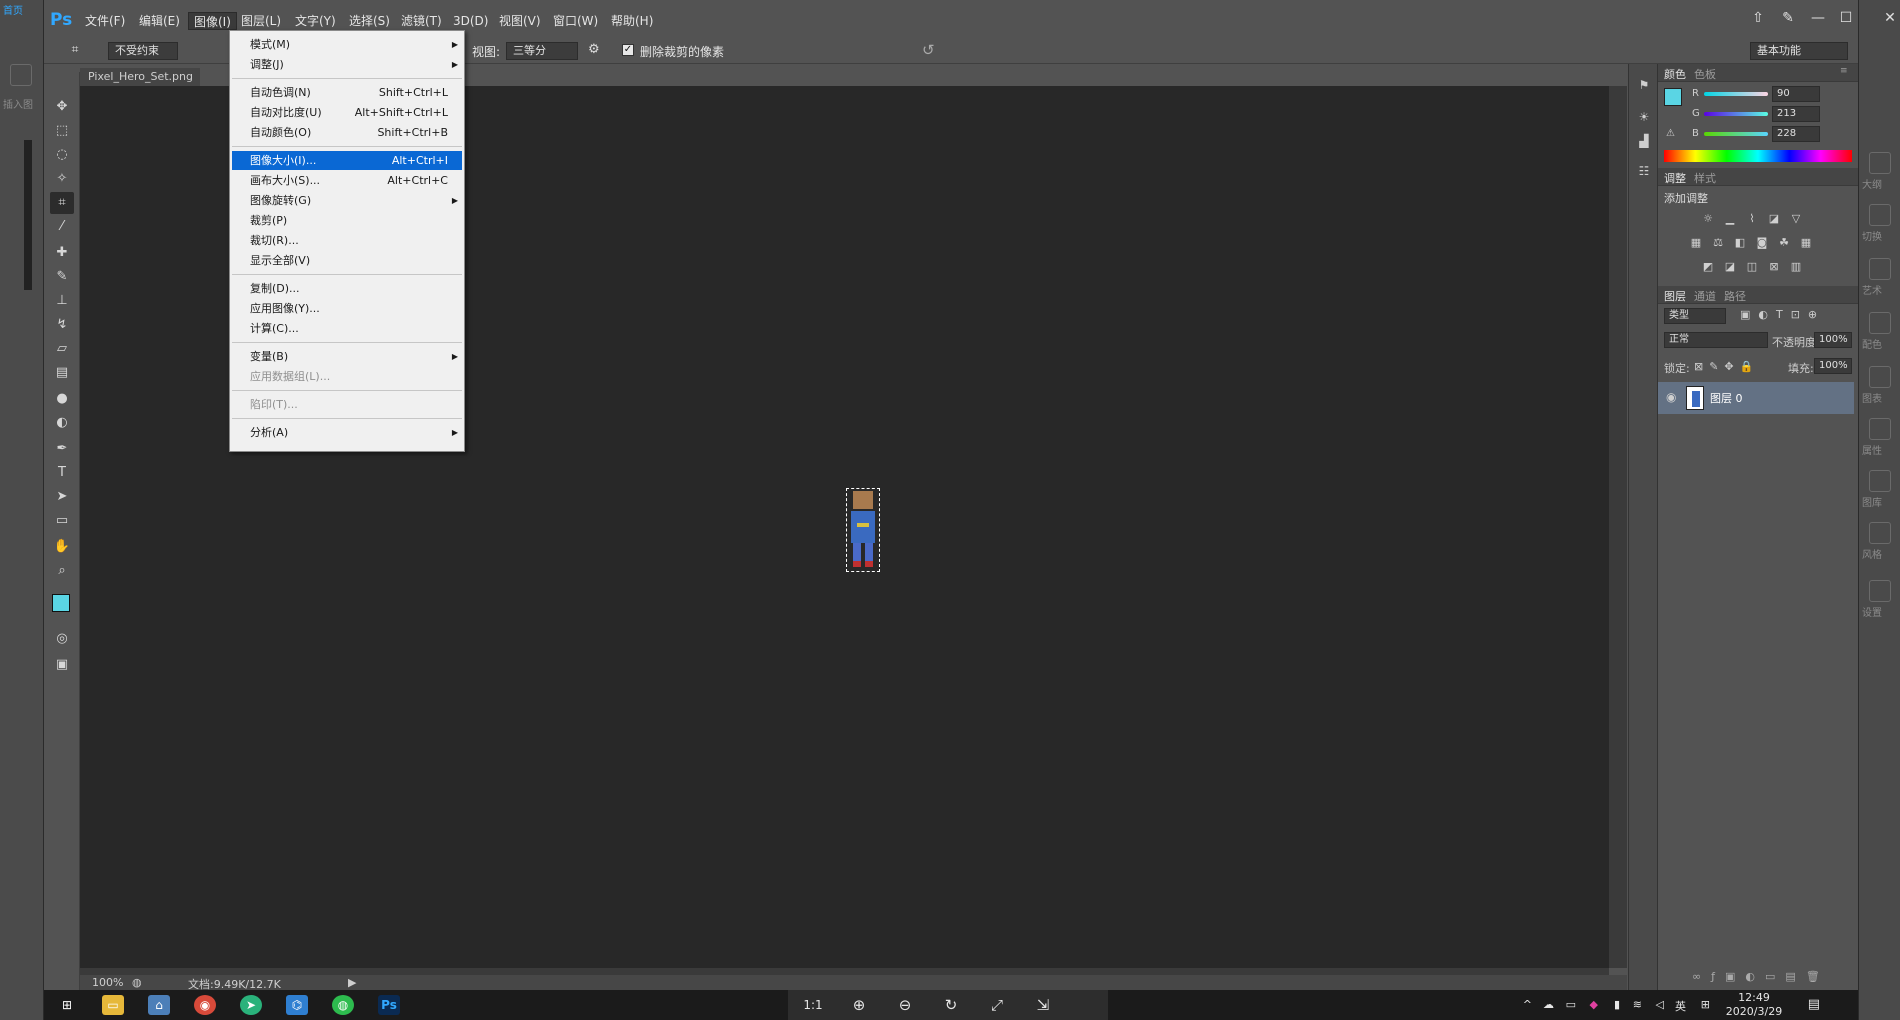  Describe the element at coordinates (369, 21) in the screenshot. I see `menu-select: 选择(S)` at that location.